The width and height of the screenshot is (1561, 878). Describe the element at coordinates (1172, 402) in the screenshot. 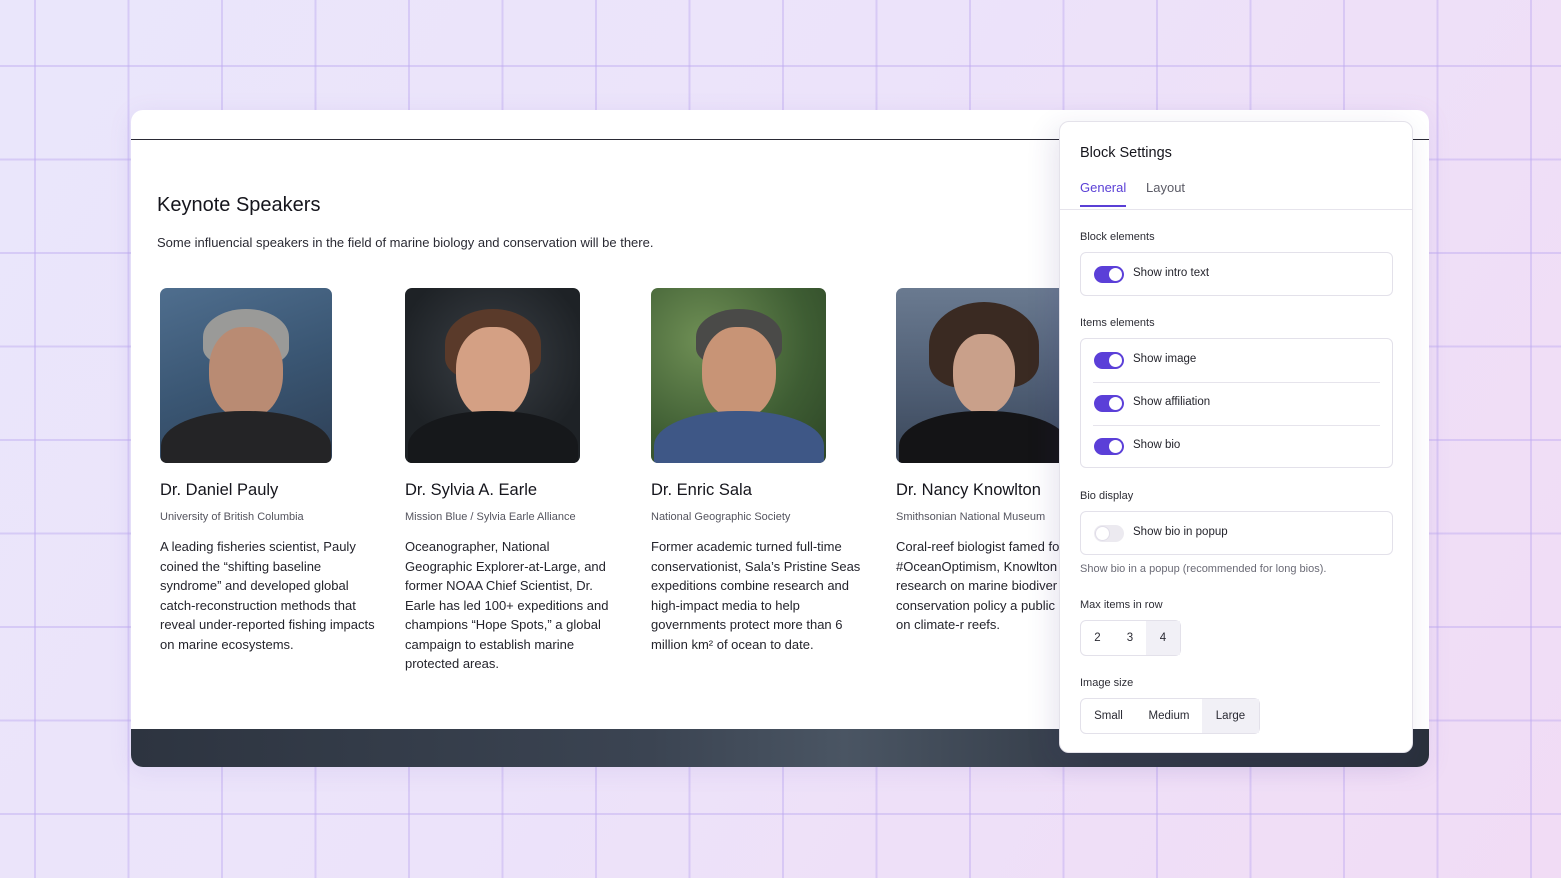

I see `toggle-label: Show affiliation` at that location.